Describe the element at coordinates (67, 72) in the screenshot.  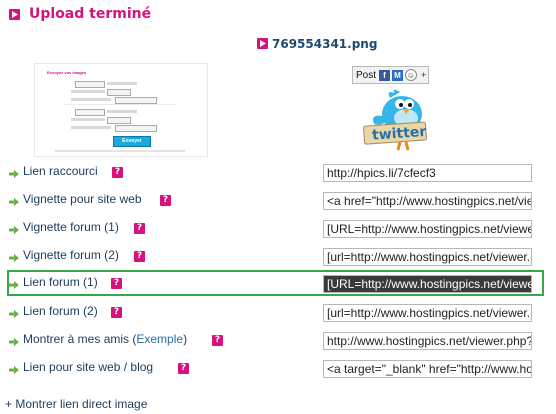
I see `thumbnail-heading: Envoyez vos images` at that location.